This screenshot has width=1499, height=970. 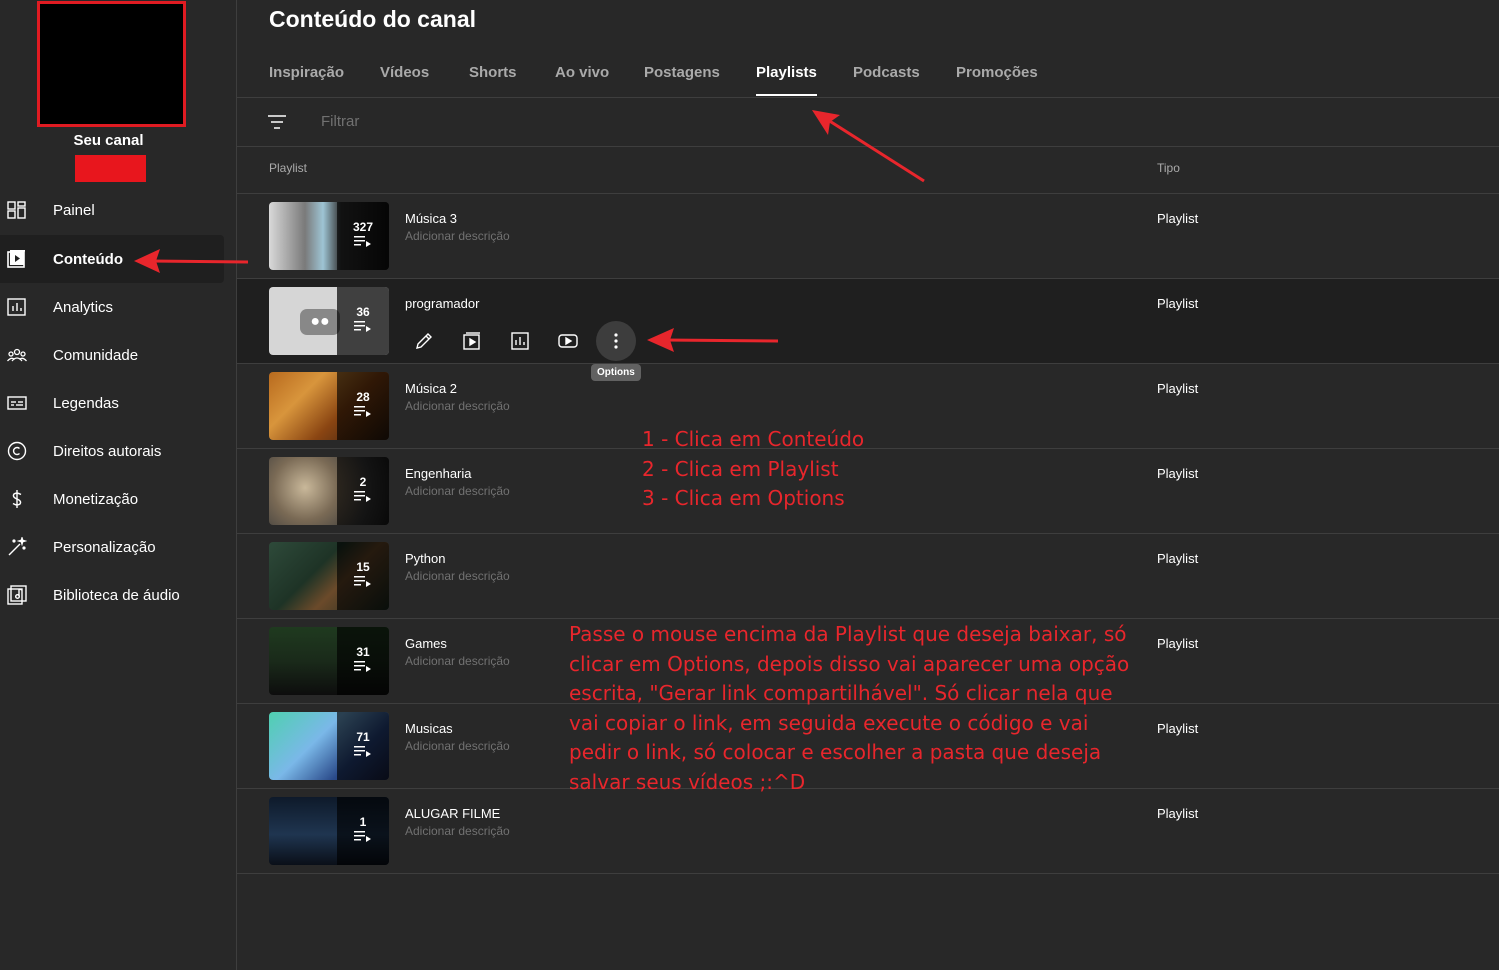 I want to click on playlist-thumbnail: 71, so click(x=329, y=746).